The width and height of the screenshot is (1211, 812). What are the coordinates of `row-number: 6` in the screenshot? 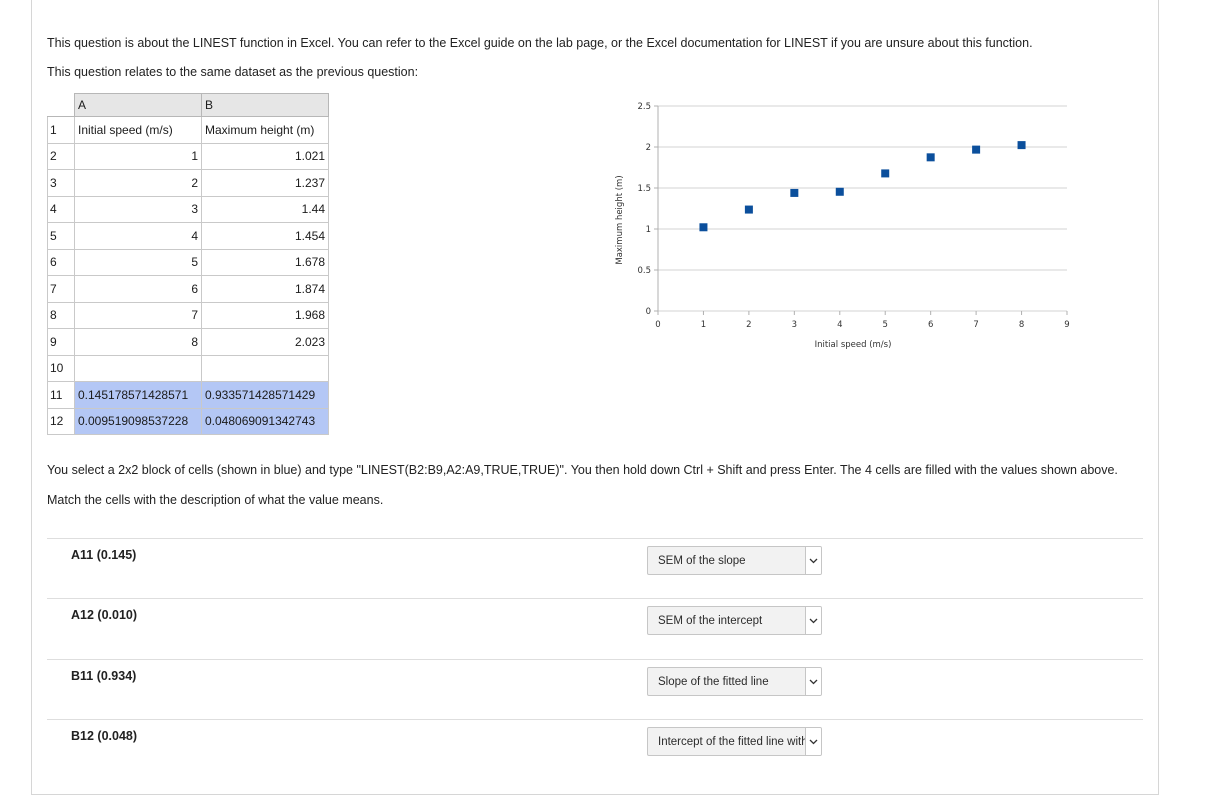 It's located at (61, 262).